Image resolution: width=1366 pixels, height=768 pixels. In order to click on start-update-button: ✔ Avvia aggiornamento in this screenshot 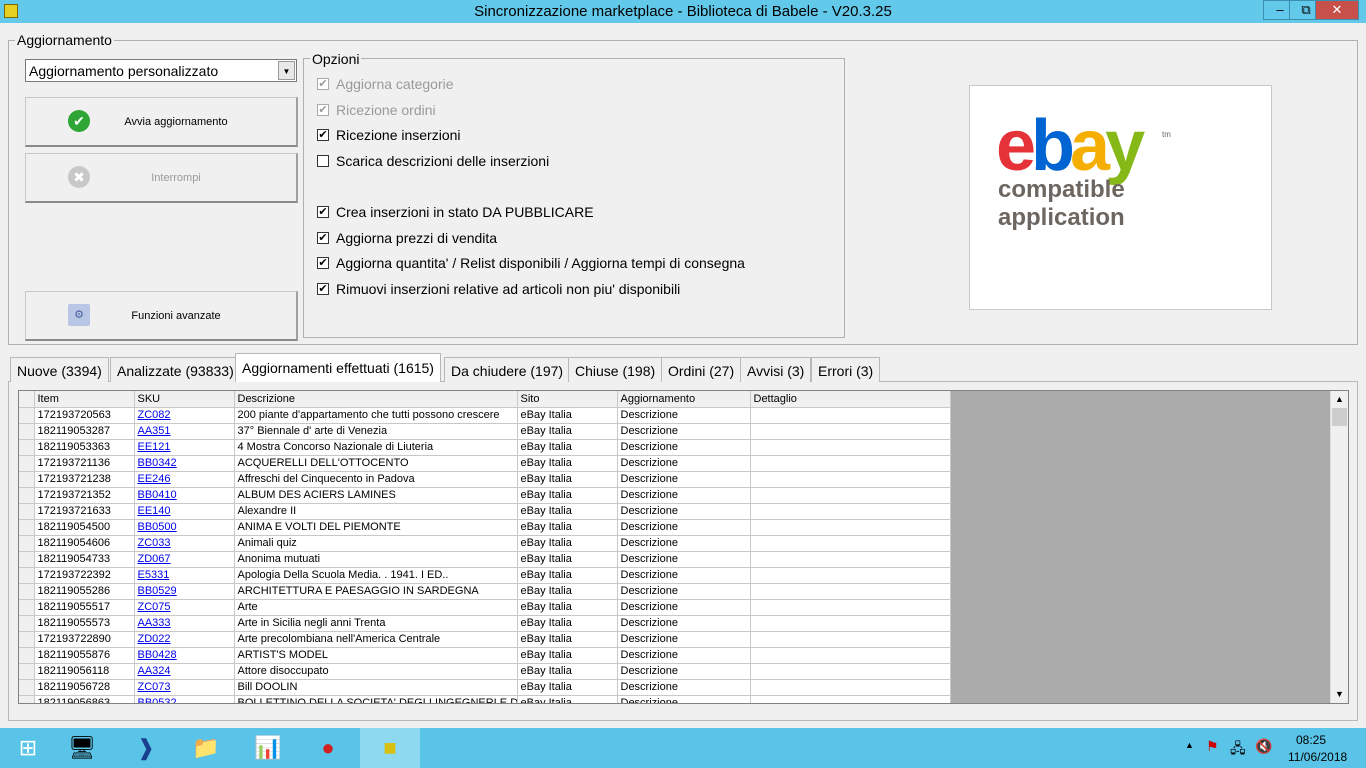, I will do `click(161, 122)`.